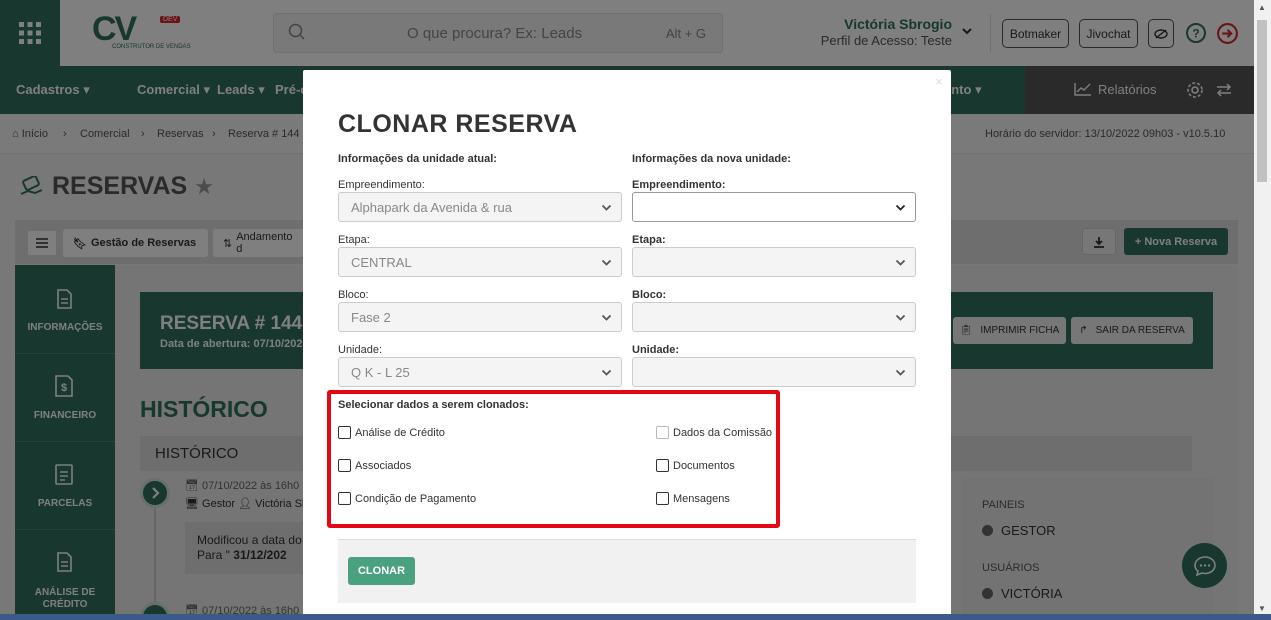 The image size is (1271, 620). Describe the element at coordinates (711, 159) in the screenshot. I see `new-unit-section-label: Informações da nova unidade:` at that location.